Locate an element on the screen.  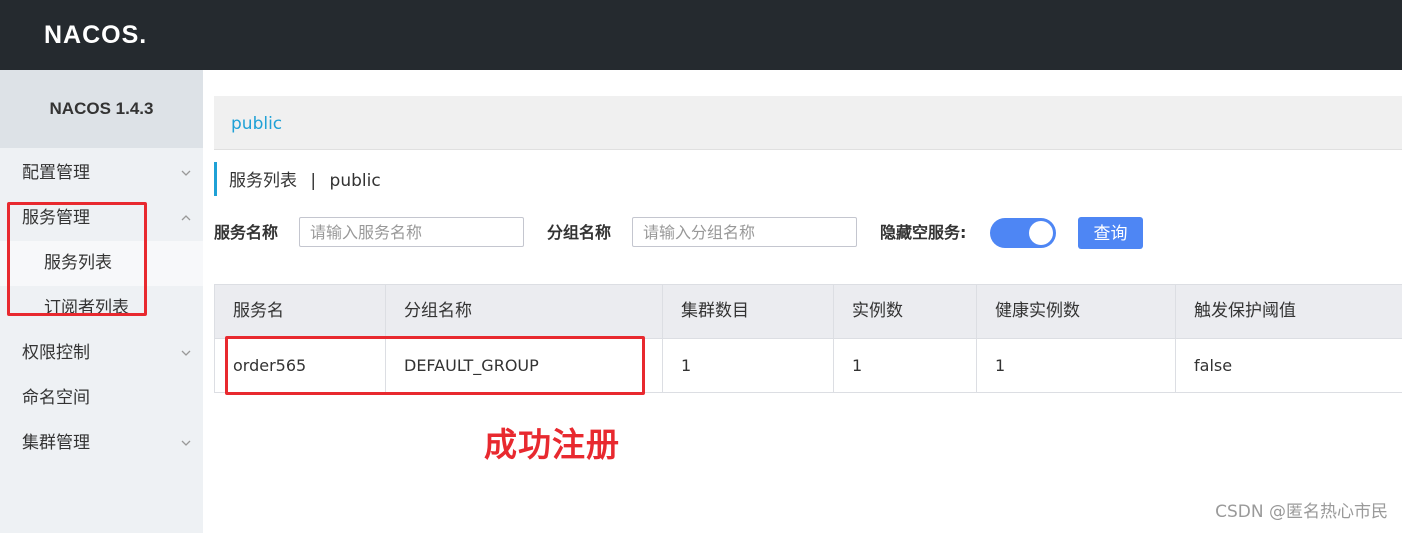
sidebar-item-label: 命名空间 is located at coordinates (56, 398).